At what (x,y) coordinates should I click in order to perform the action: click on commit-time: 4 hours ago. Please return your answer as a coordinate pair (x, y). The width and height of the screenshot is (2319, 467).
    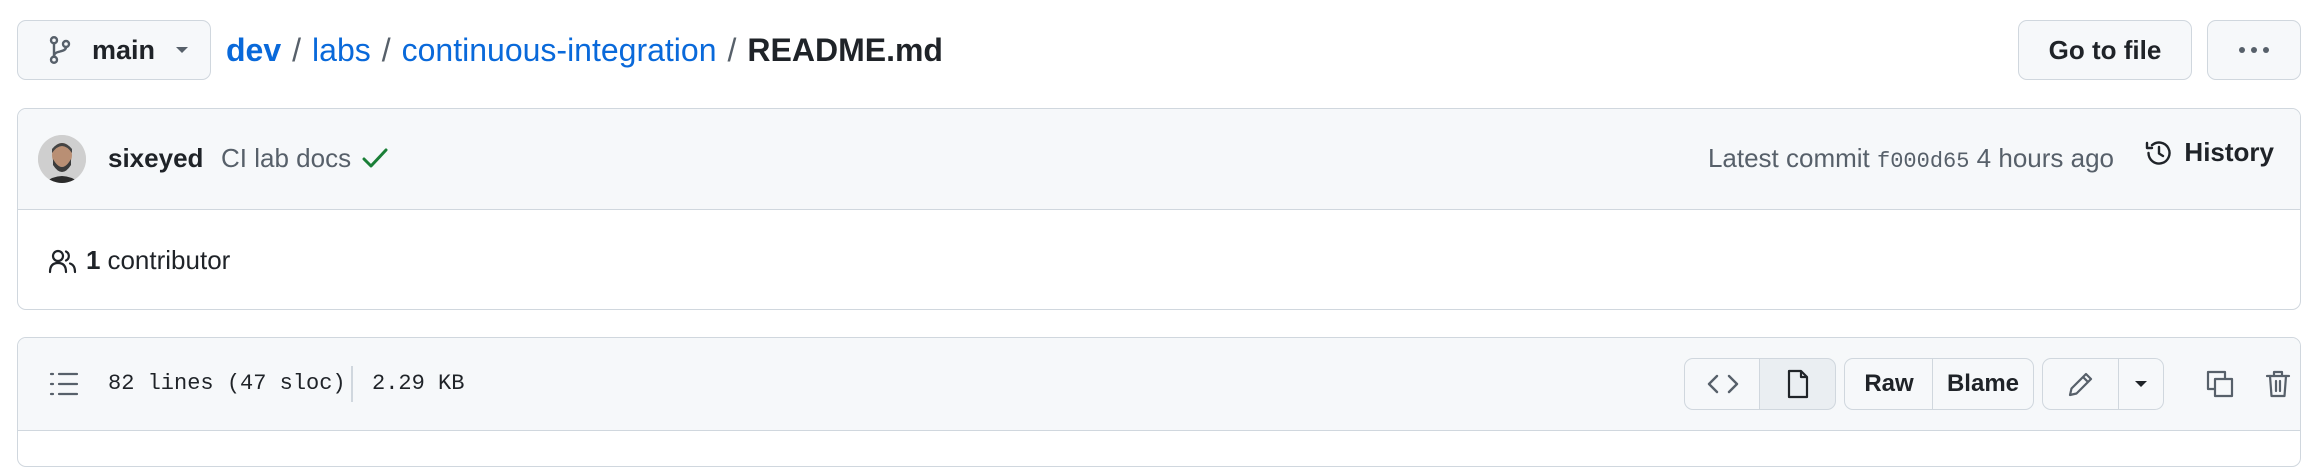
    Looking at the image, I should click on (2045, 158).